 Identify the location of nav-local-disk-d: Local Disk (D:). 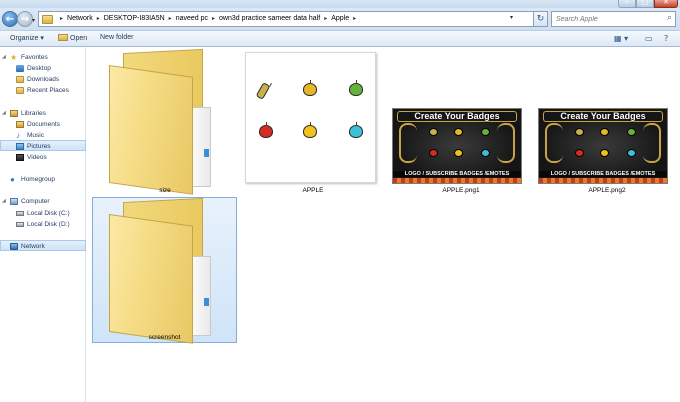
(43, 224).